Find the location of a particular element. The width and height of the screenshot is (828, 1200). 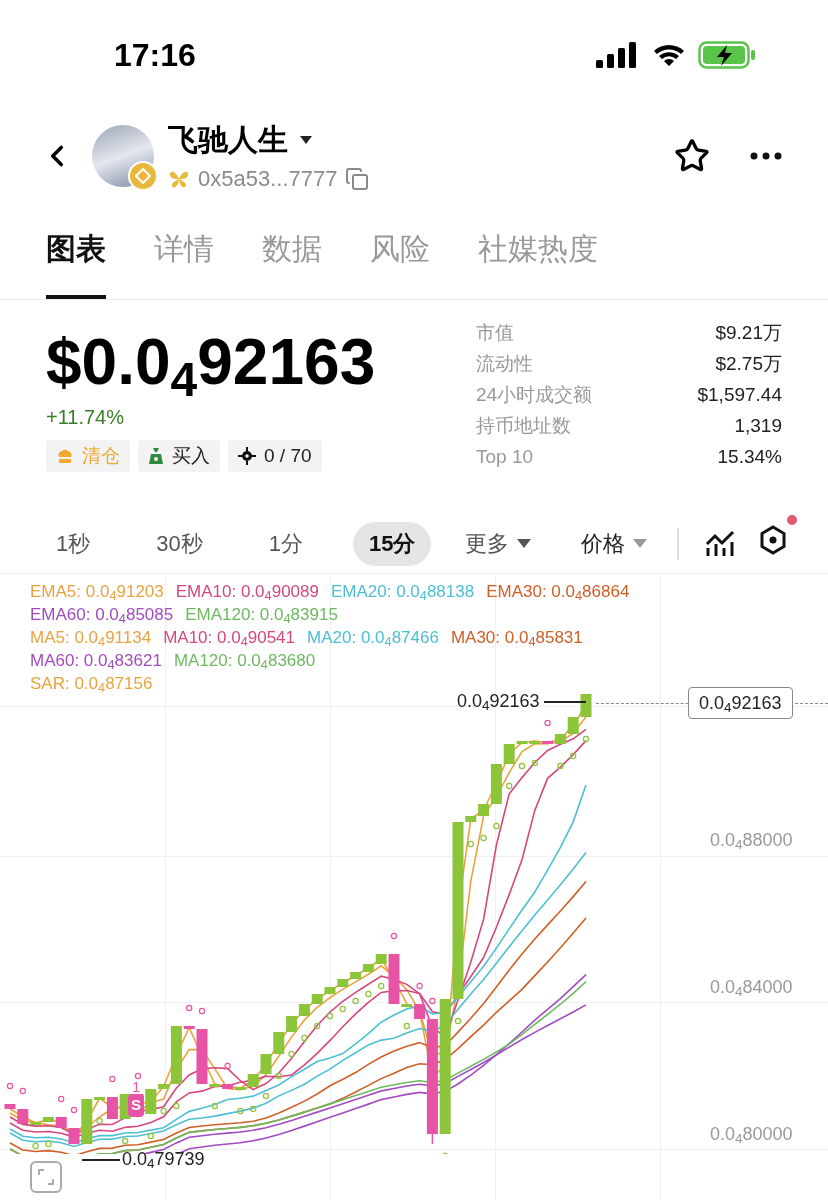

indicator-value: MA120: 0.0$_{4}$83680 is located at coordinates (244, 661).